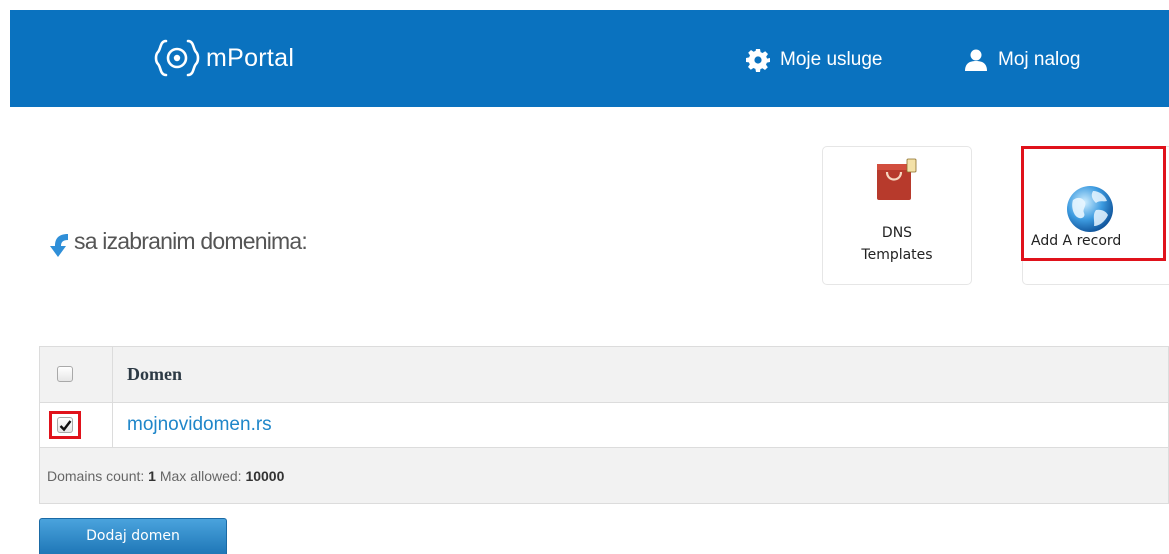  What do you see at coordinates (897, 179) in the screenshot?
I see `shopping-bag-icon` at bounding box center [897, 179].